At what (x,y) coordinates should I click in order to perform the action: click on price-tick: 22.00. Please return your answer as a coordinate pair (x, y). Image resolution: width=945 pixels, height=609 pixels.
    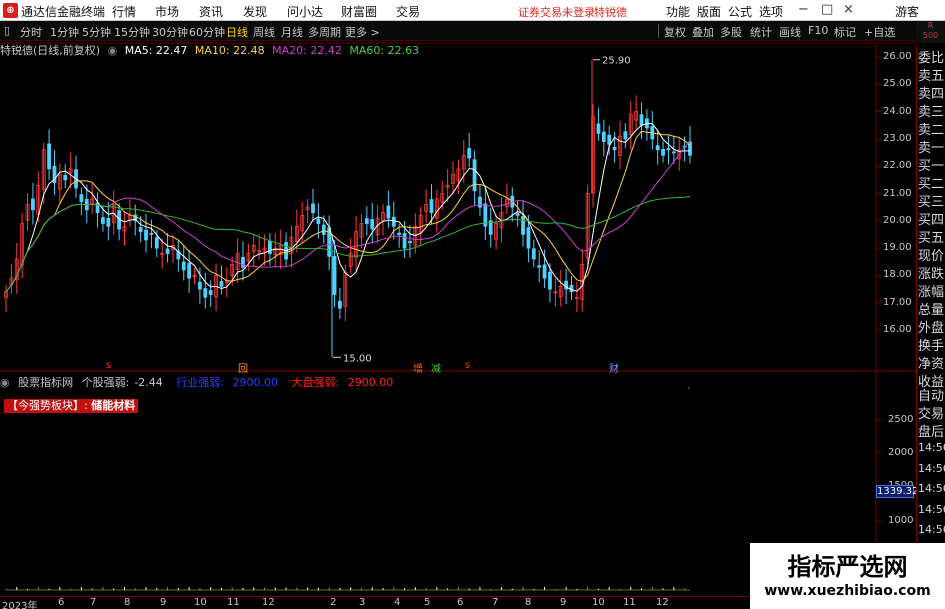
    Looking at the image, I should click on (897, 166).